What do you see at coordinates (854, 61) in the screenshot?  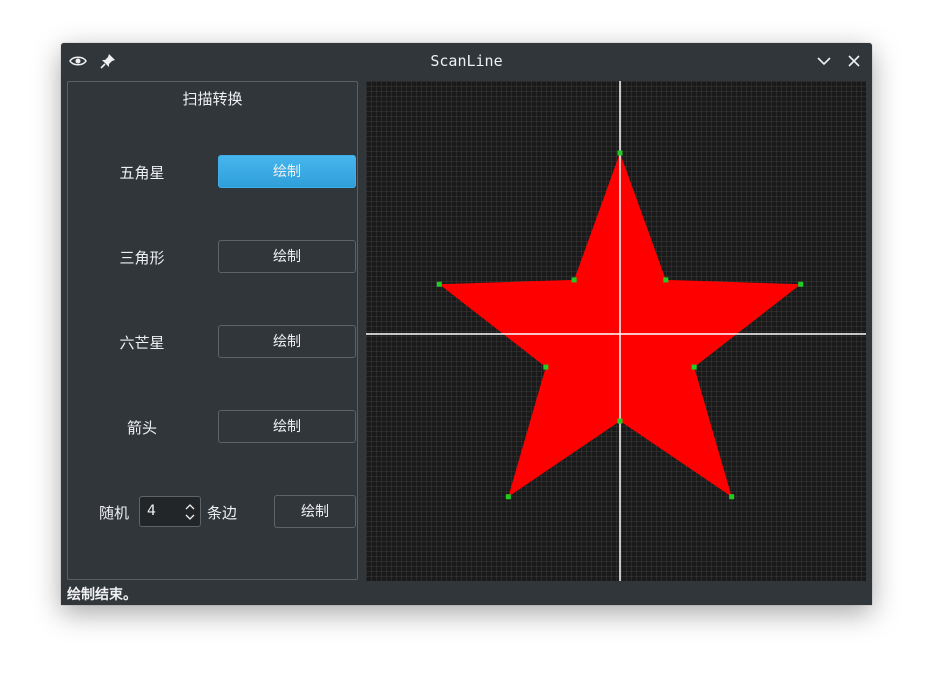 I see `close-icon` at bounding box center [854, 61].